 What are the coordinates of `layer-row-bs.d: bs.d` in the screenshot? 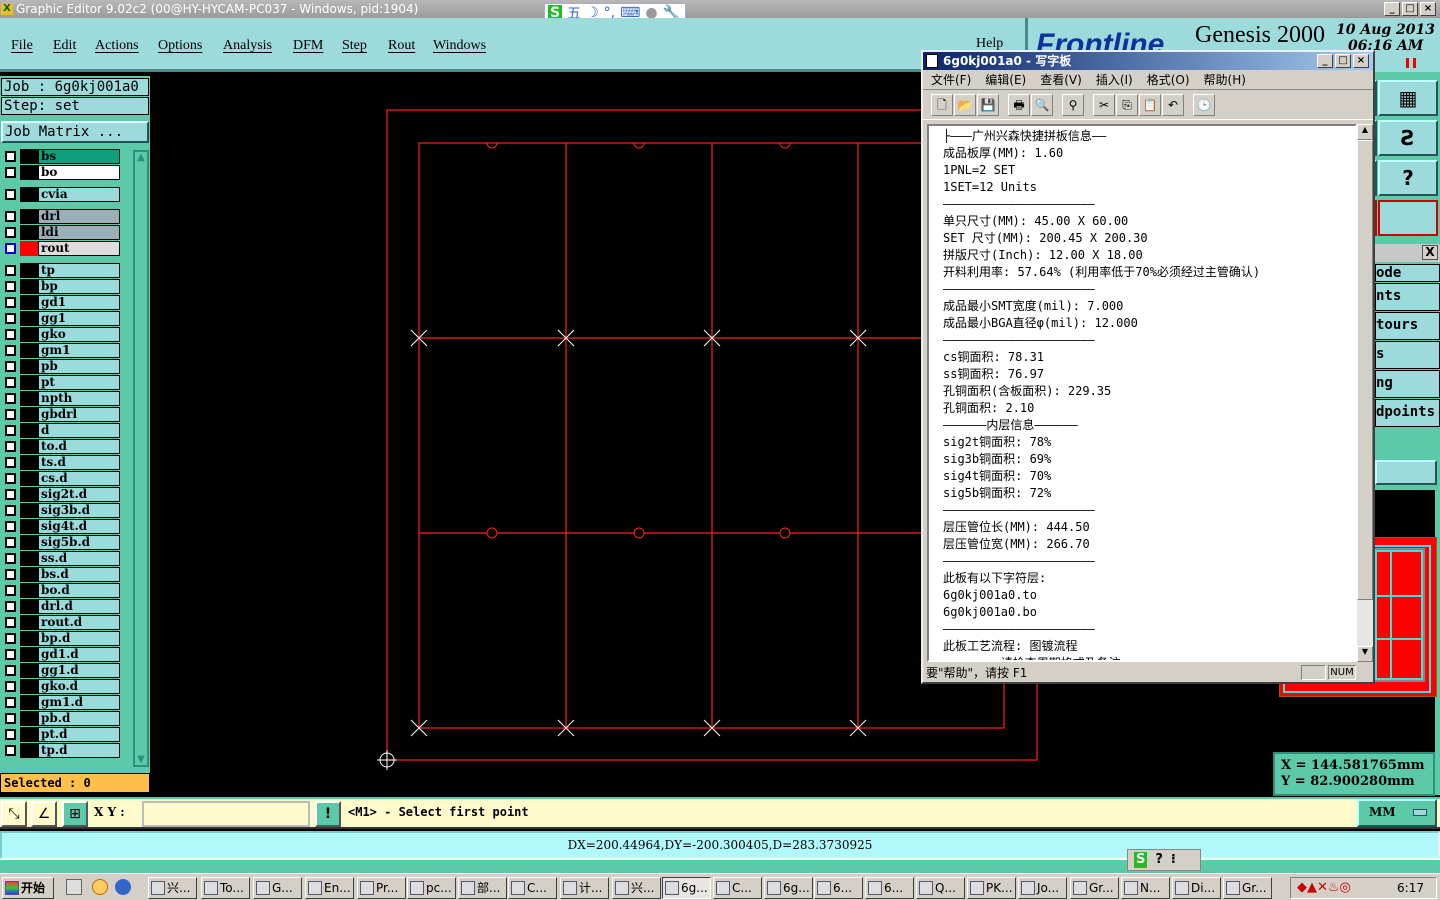 It's located at (61, 574).